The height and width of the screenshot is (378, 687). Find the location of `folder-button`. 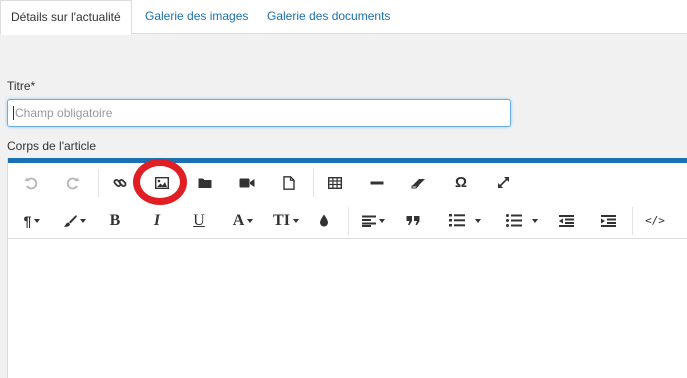

folder-button is located at coordinates (205, 182).